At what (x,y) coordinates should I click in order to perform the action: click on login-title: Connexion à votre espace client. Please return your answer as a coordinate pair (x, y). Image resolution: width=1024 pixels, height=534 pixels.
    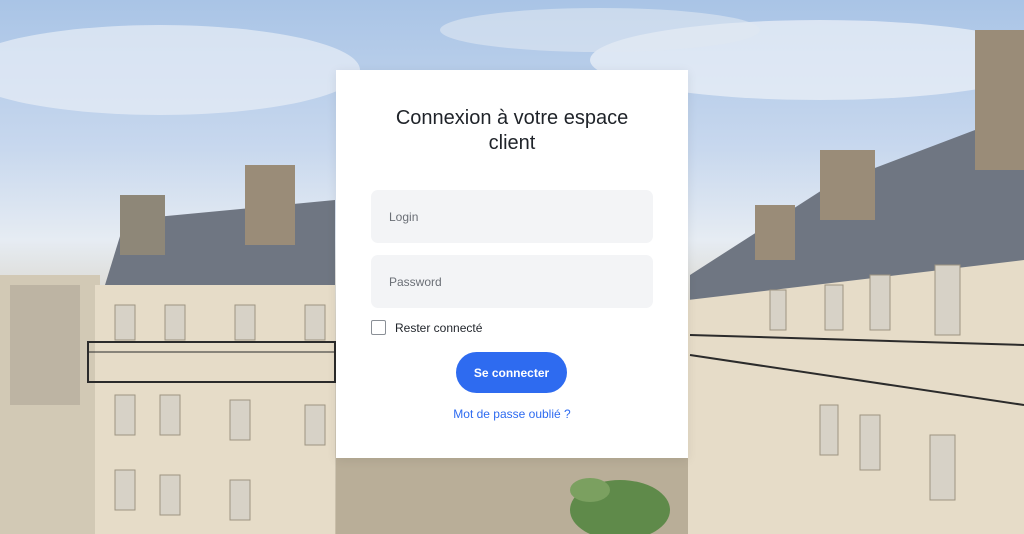
    Looking at the image, I should click on (512, 130).